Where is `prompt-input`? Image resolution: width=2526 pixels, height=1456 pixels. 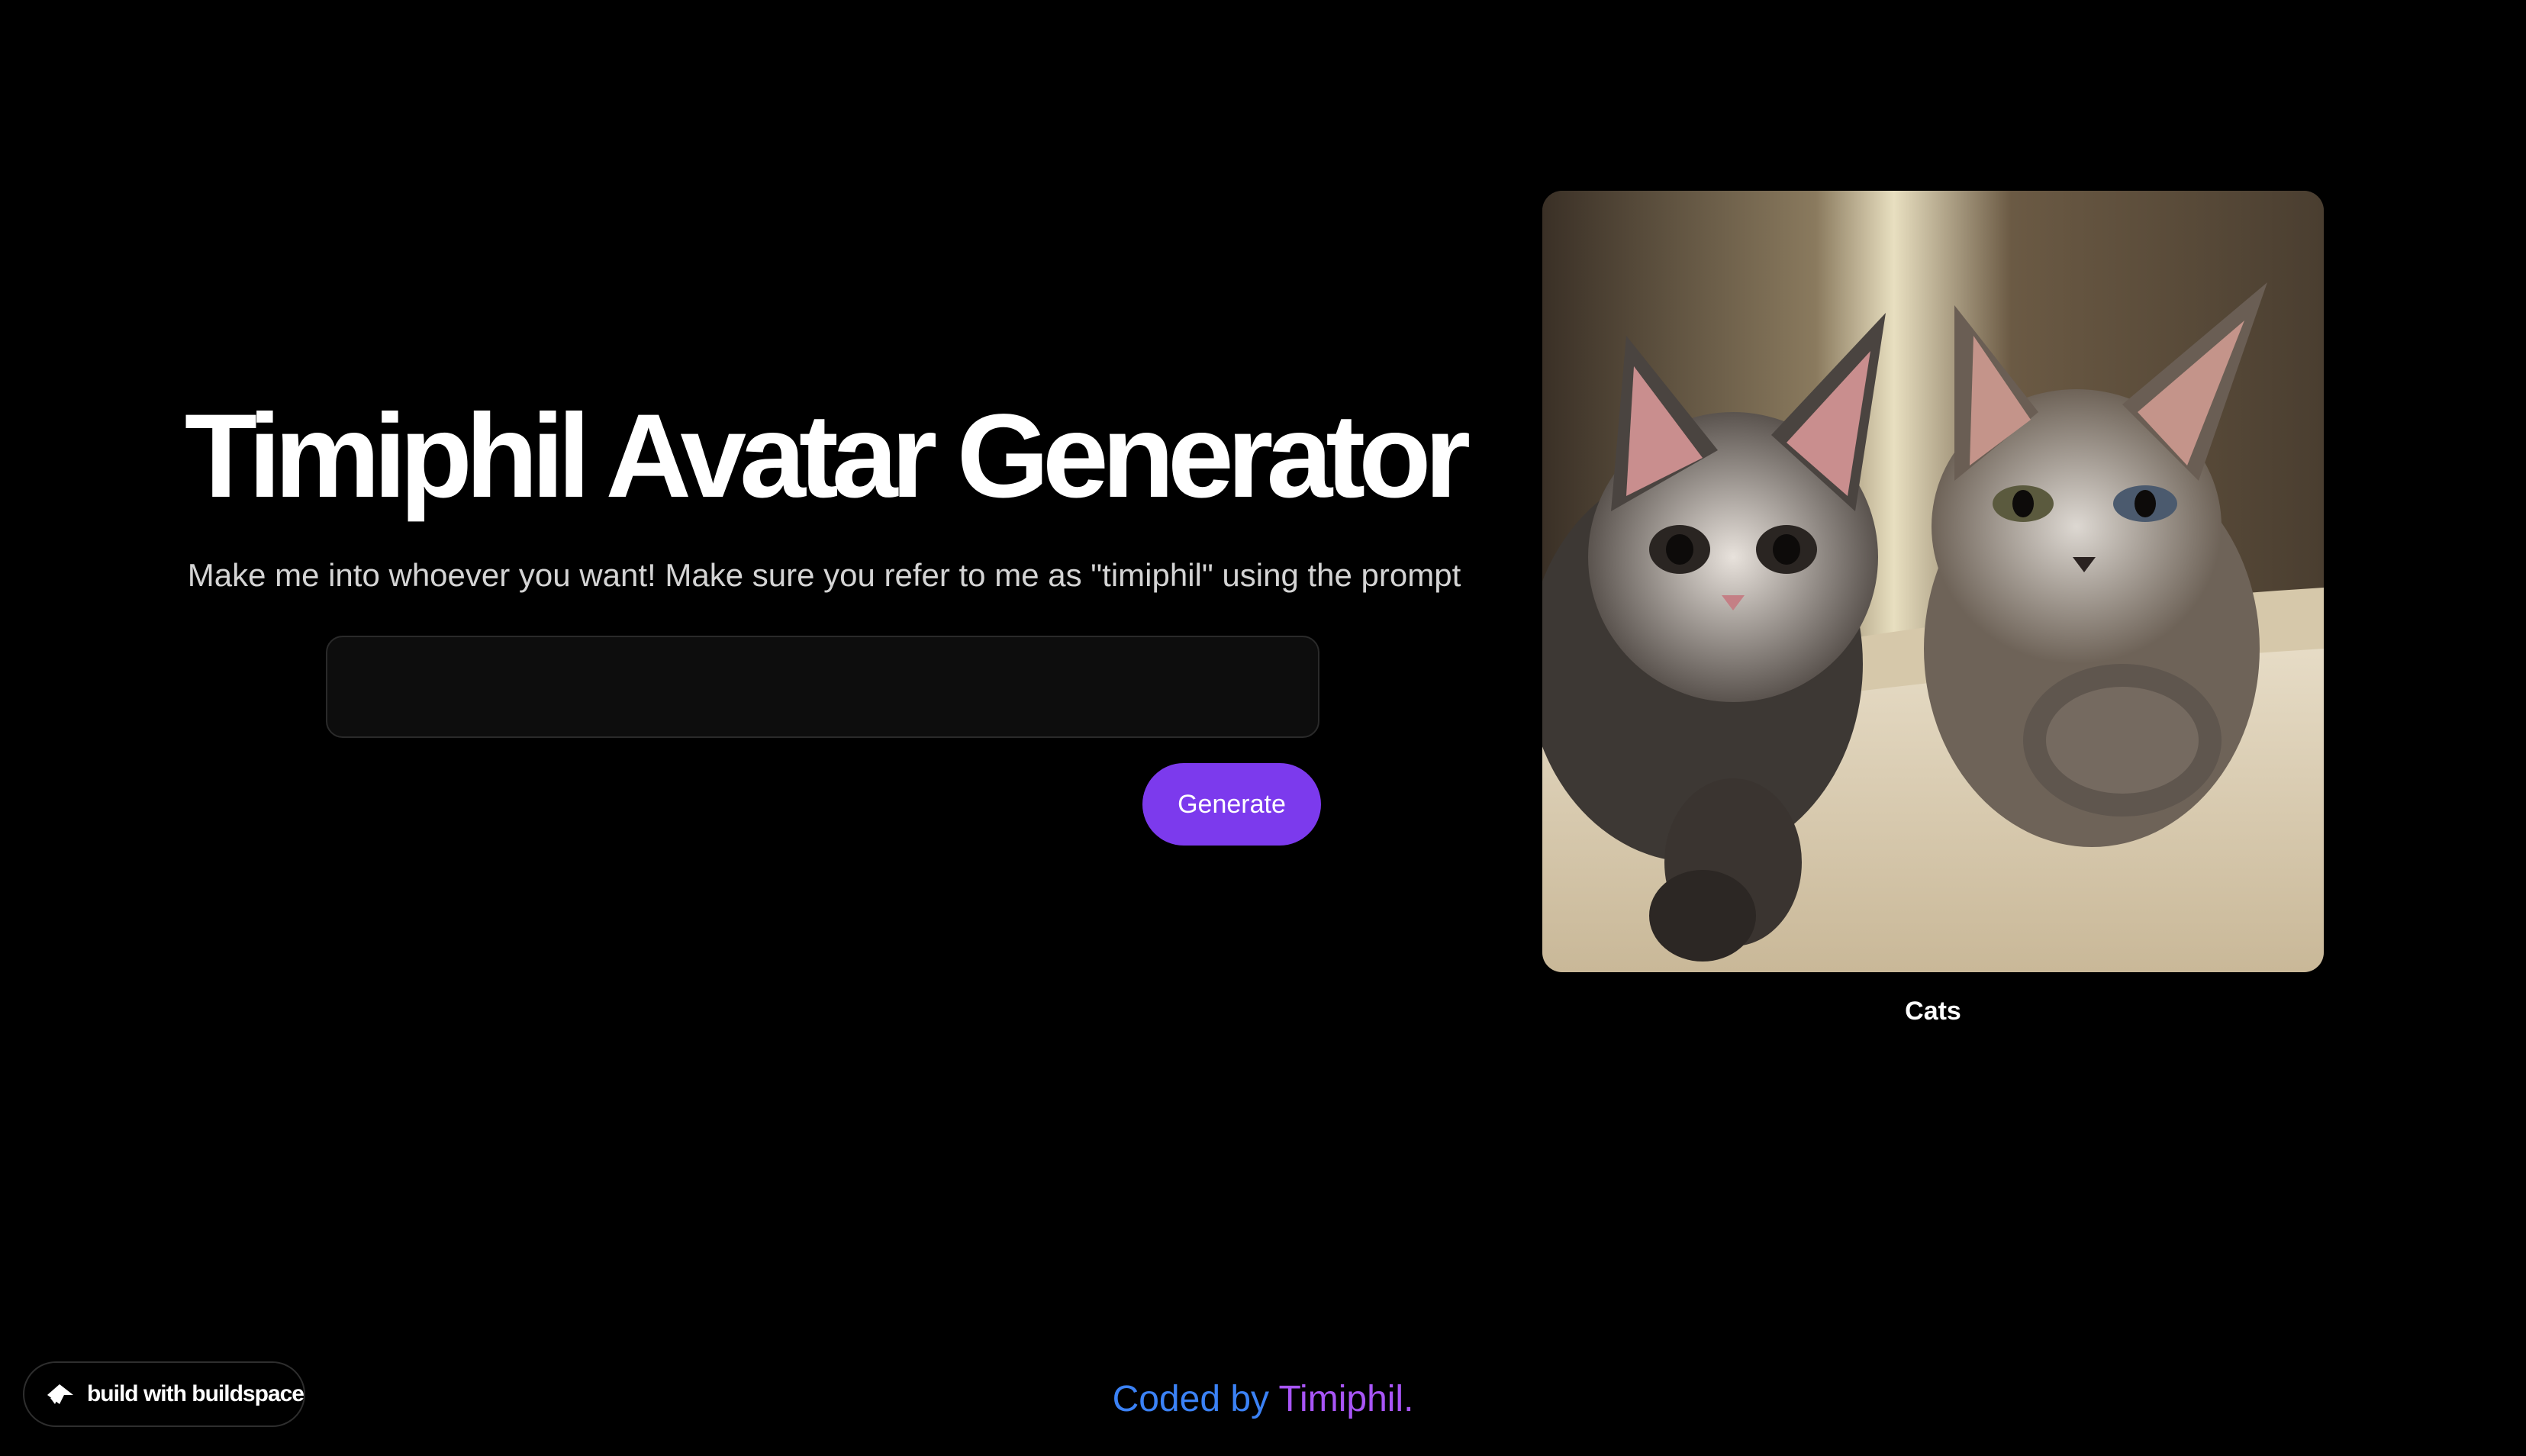
prompt-input is located at coordinates (822, 687).